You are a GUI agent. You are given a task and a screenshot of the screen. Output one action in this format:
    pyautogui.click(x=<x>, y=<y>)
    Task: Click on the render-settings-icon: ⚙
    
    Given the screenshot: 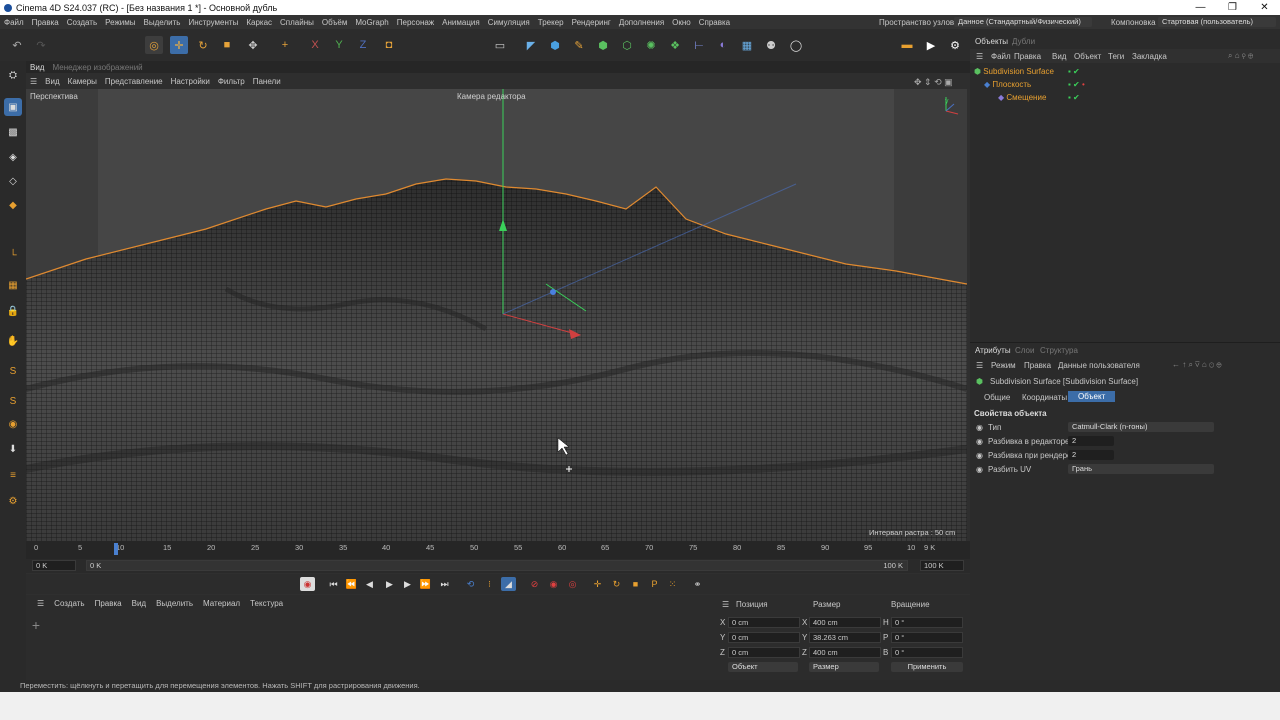 What is the action you would take?
    pyautogui.click(x=955, y=45)
    